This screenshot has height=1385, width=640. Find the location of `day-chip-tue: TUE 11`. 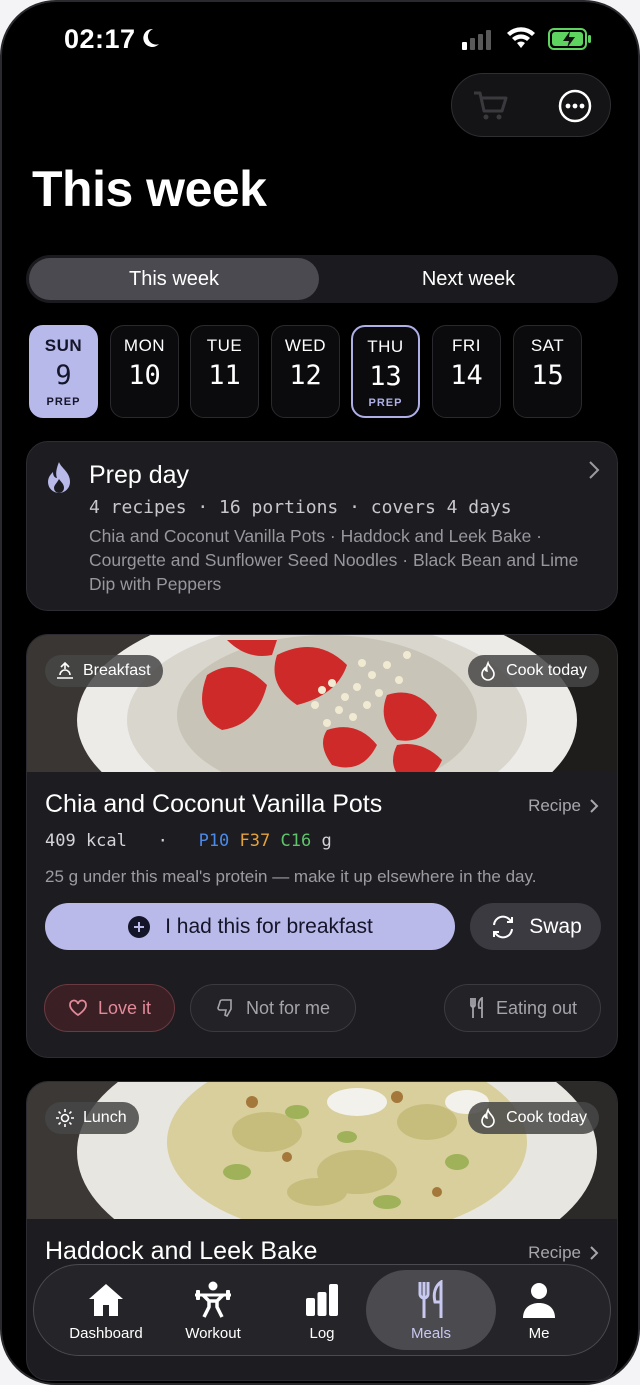

day-chip-tue: TUE 11 is located at coordinates (224, 371).